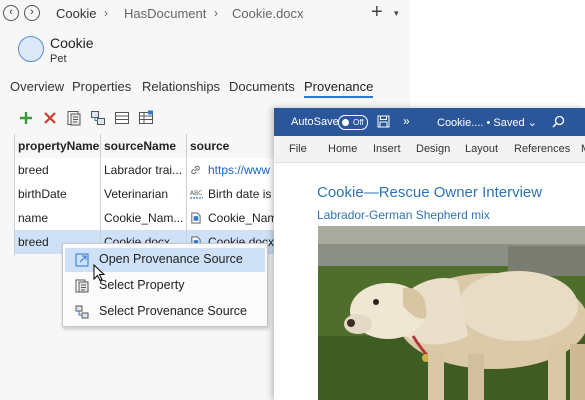 The width and height of the screenshot is (585, 400). What do you see at coordinates (33, 170) in the screenshot?
I see `property-name-cell: breed` at bounding box center [33, 170].